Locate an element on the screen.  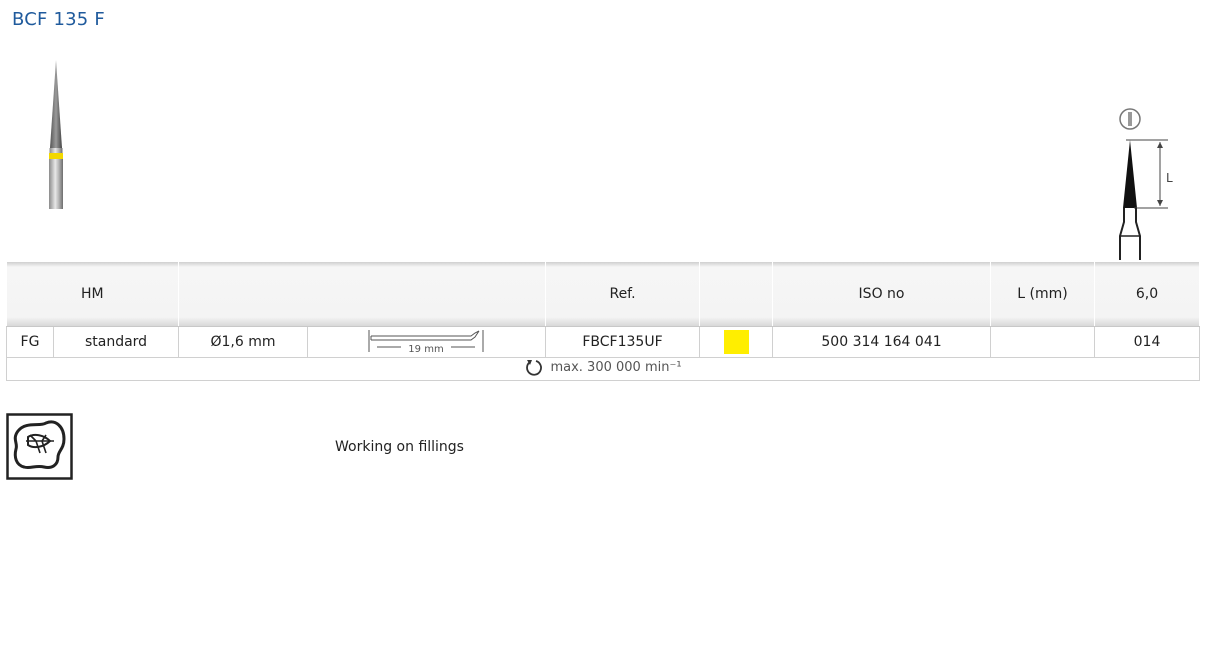
shank-diameter: Ø1,6 mm is located at coordinates (243, 342).